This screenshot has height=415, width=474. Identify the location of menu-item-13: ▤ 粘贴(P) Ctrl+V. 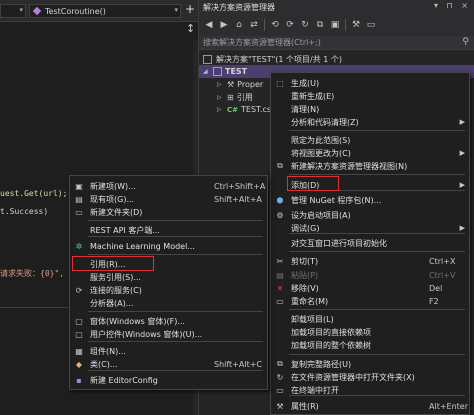
(370, 275).